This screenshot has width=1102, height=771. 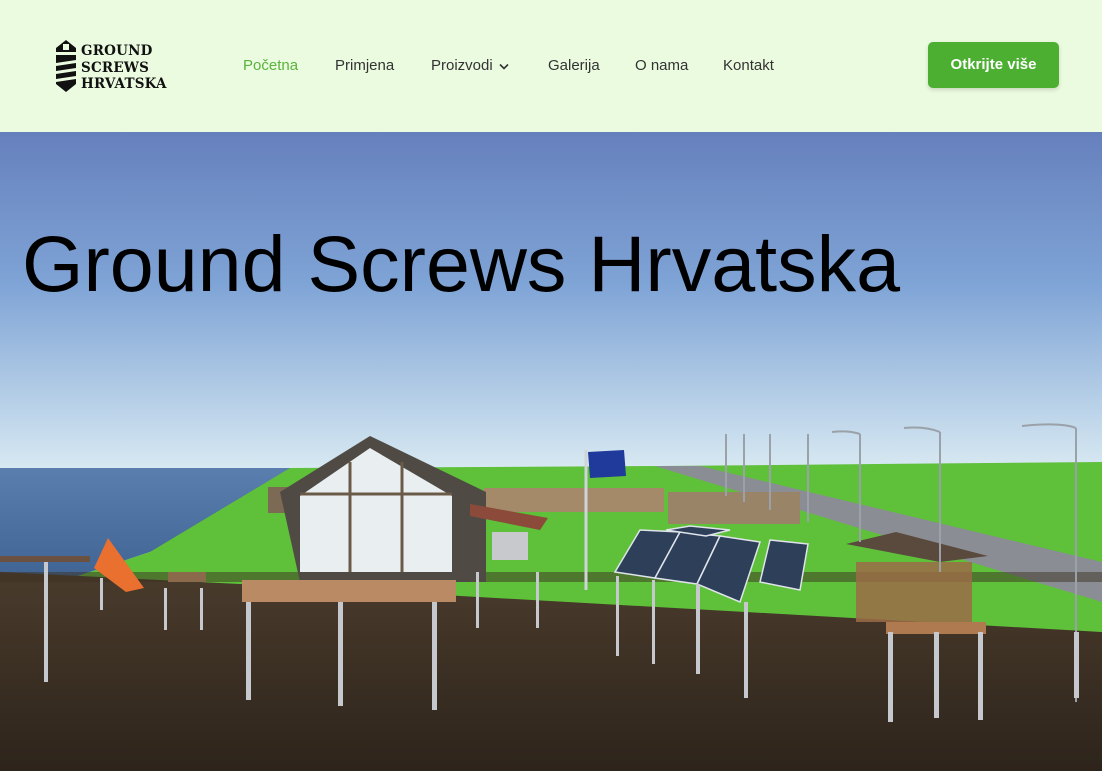 I want to click on nav-item-primjena: Primjena, so click(x=364, y=66).